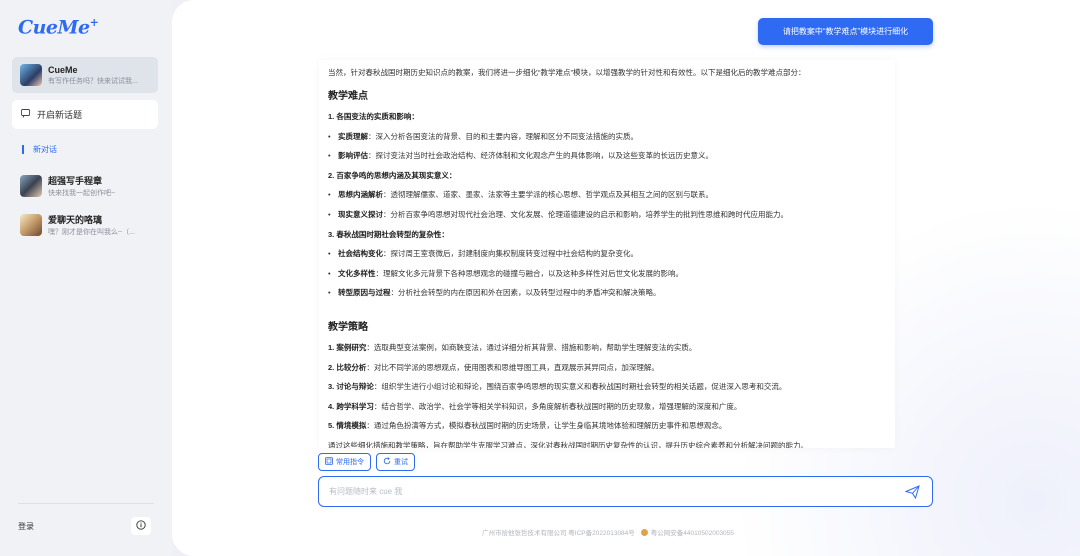 Image resolution: width=1080 pixels, height=556 pixels. Describe the element at coordinates (348, 96) in the screenshot. I see `section-heading: 教学难点` at that location.